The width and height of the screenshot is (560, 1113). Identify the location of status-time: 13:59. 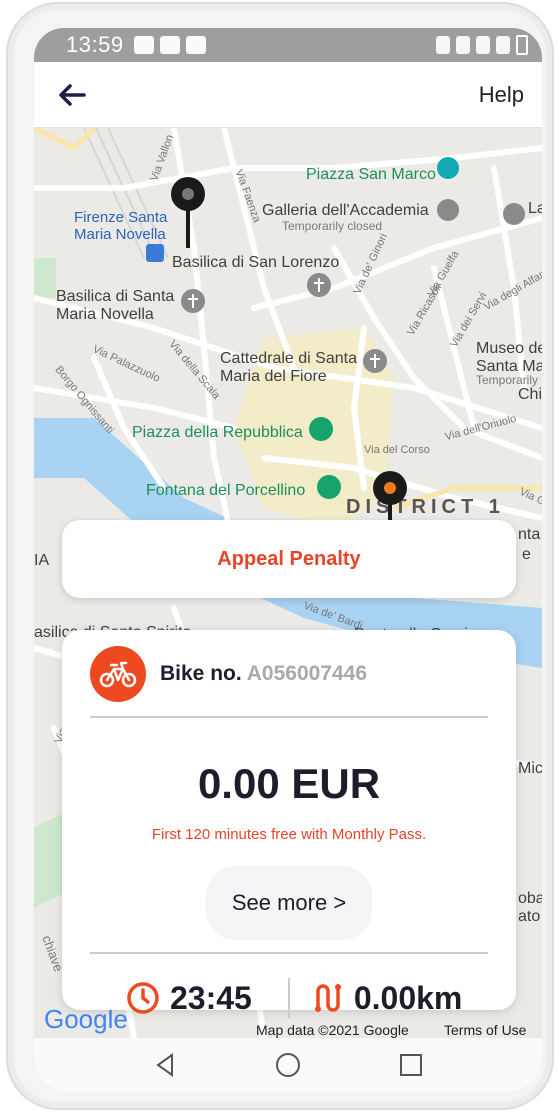
(95, 44).